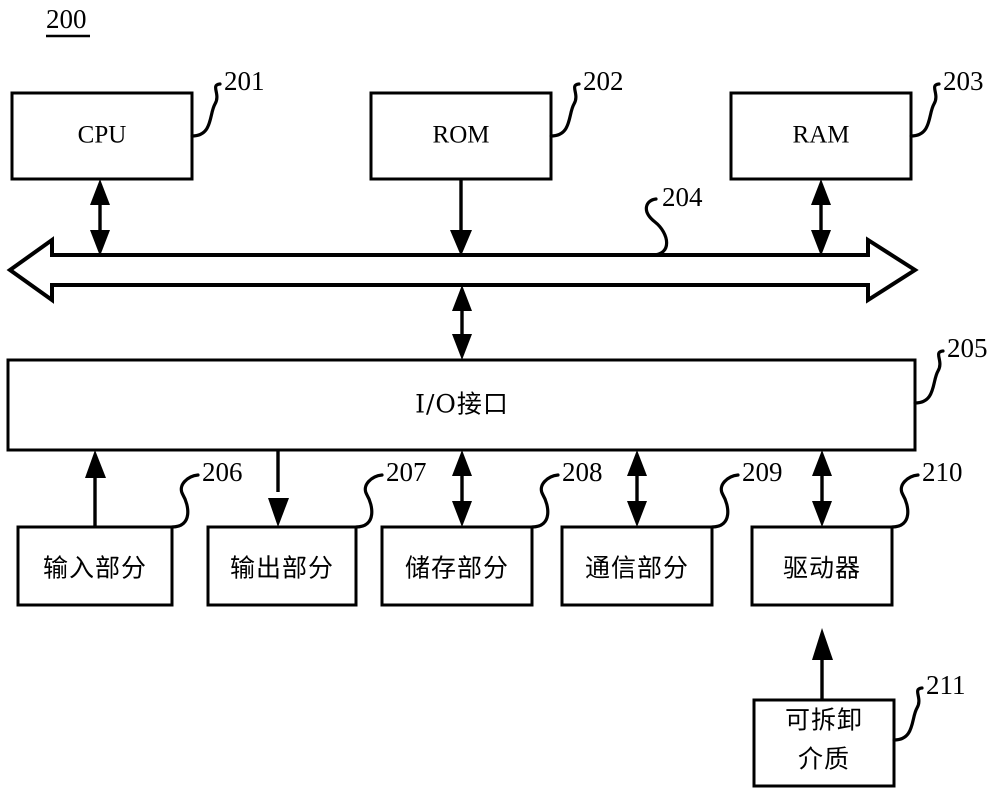  What do you see at coordinates (462, 514) in the screenshot?
I see `io-storage-arrowhead-down` at bounding box center [462, 514].